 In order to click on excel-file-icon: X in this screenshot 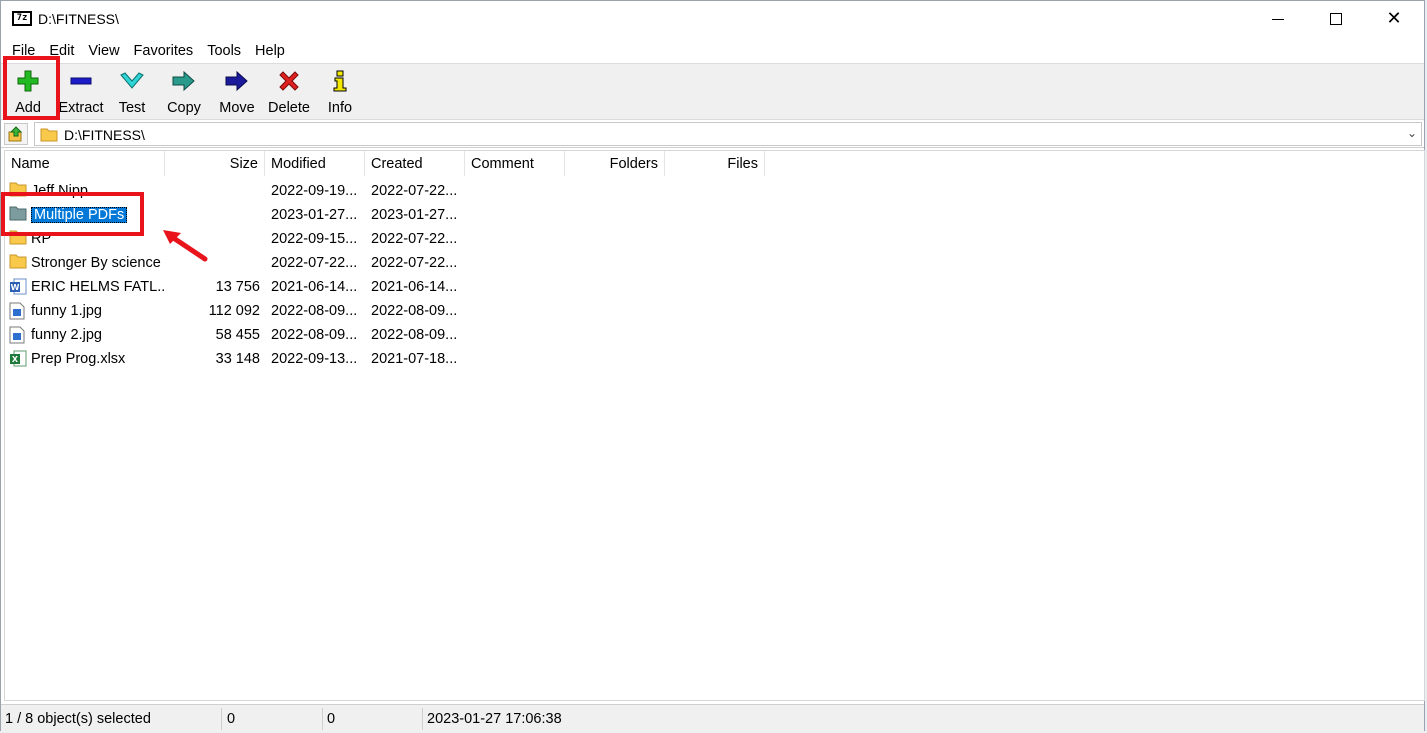, I will do `click(18, 358)`.